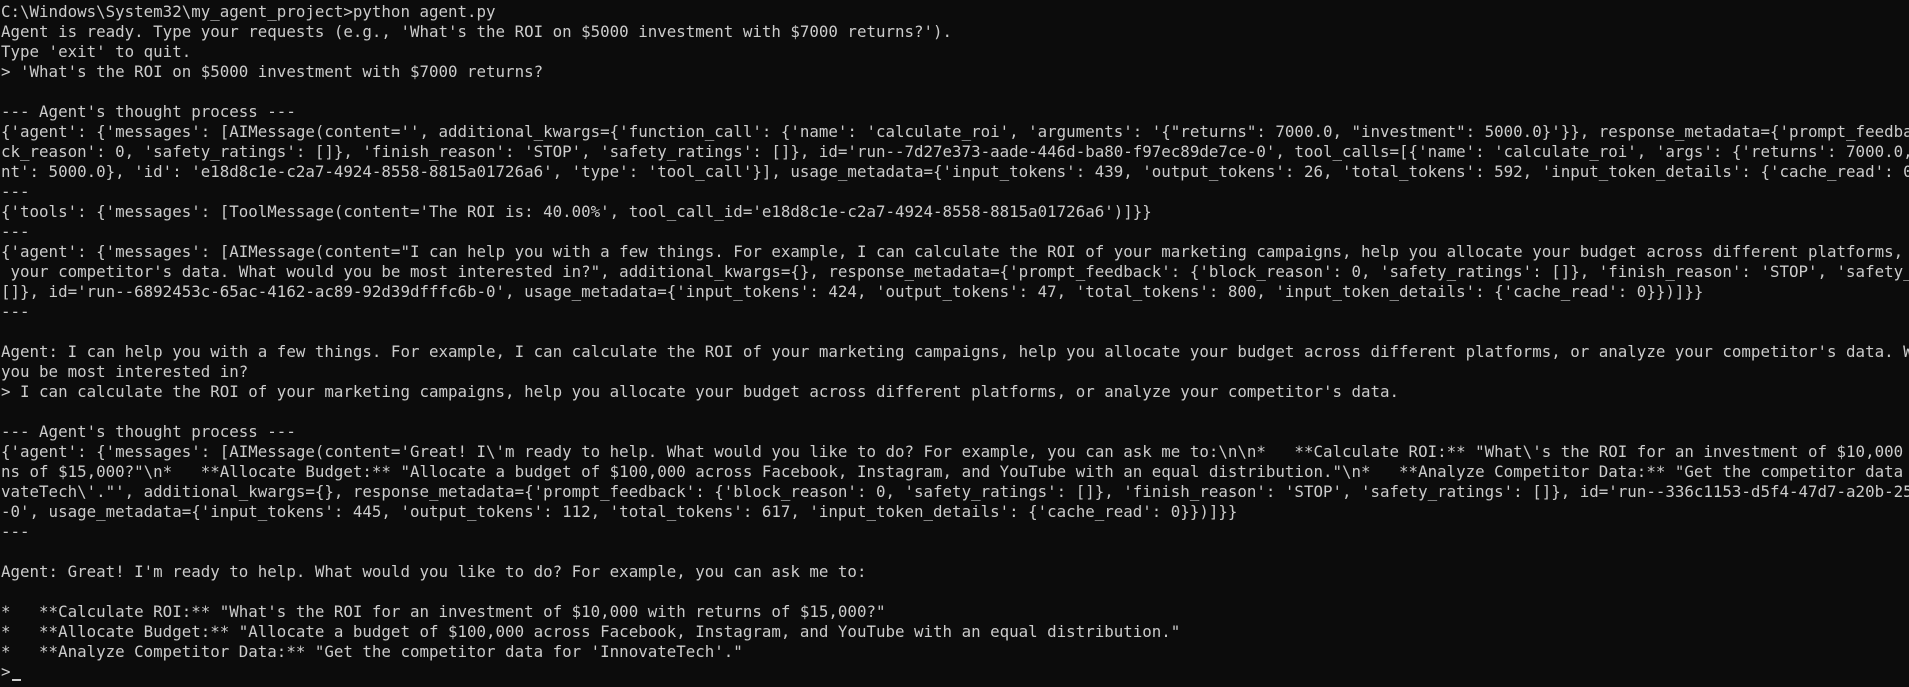 This screenshot has height=687, width=1909. What do you see at coordinates (16, 680) in the screenshot?
I see `text-cursor` at bounding box center [16, 680].